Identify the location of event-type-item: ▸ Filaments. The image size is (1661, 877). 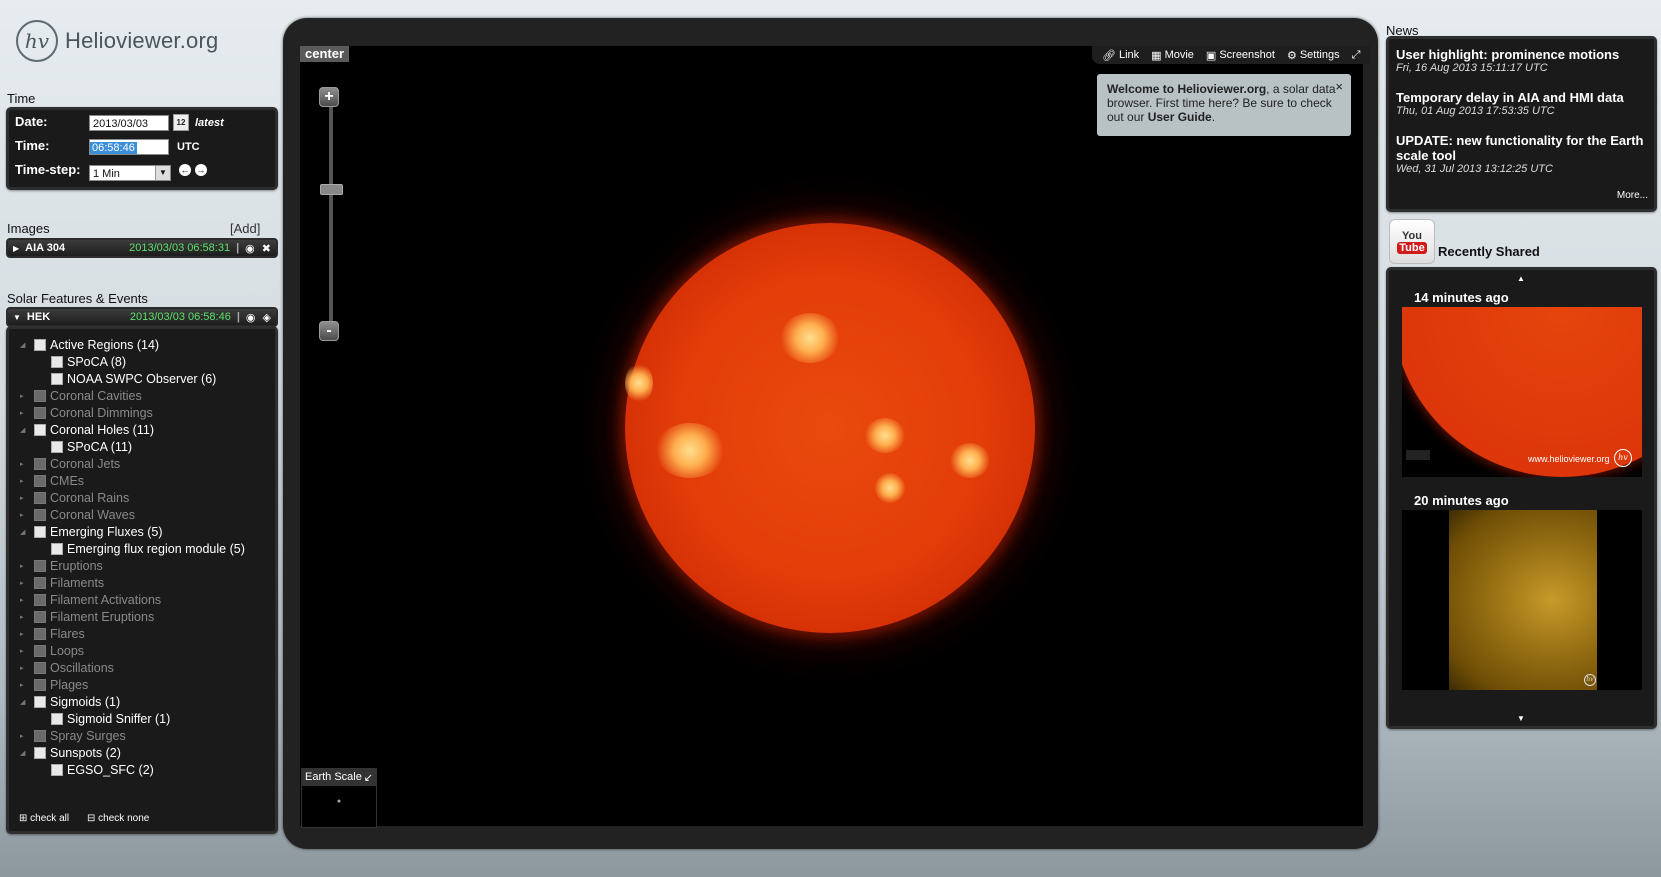
(62, 583).